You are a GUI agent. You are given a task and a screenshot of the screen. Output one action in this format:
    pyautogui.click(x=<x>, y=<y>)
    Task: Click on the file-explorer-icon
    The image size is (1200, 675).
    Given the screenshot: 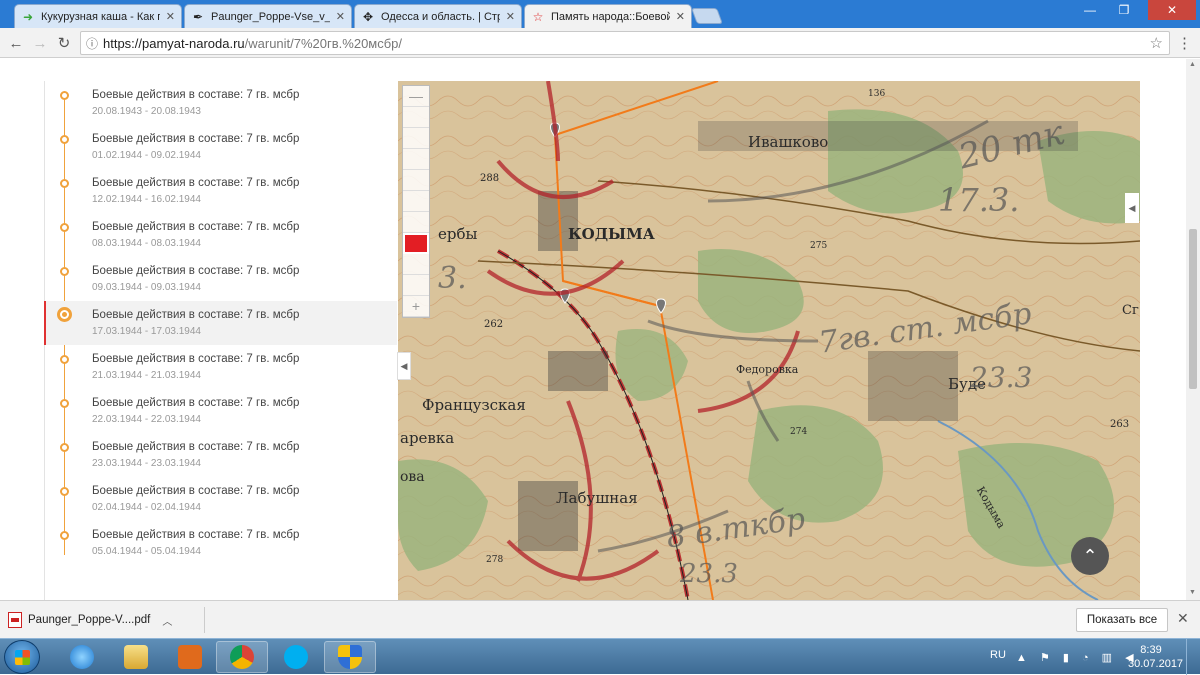 What is the action you would take?
    pyautogui.click(x=136, y=657)
    